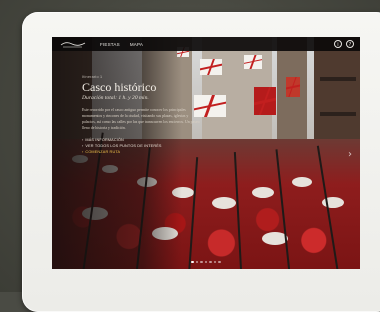 This screenshot has height=312, width=380. I want to click on route-duration: Duración total: 1 h. y 20 min., so click(115, 98).